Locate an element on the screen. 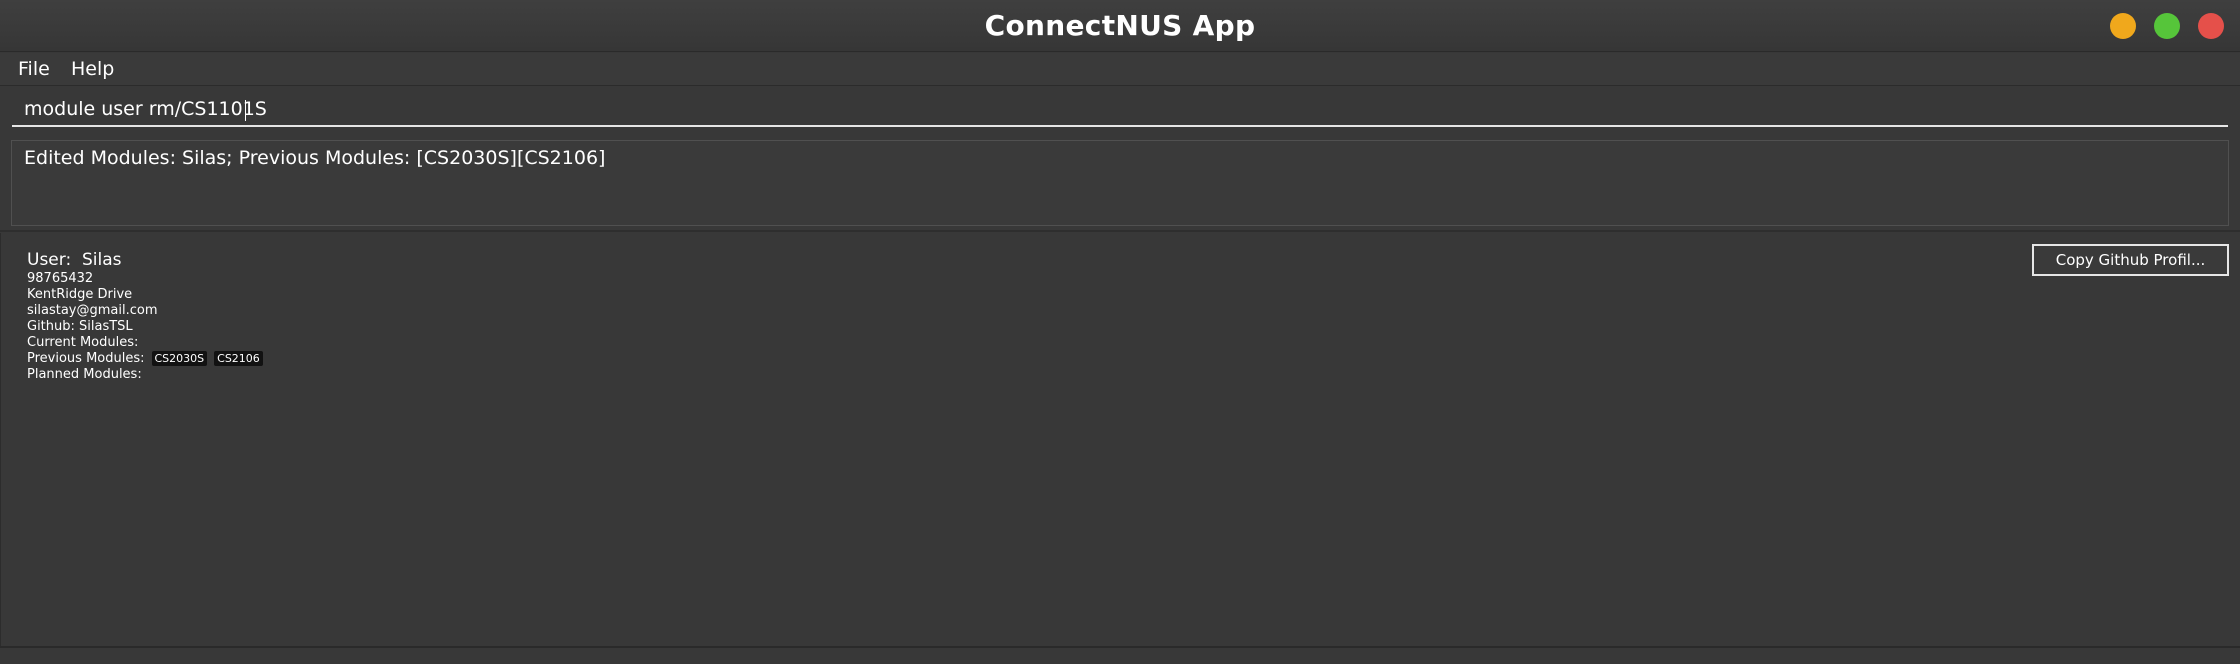 This screenshot has width=2240, height=664. minimize-button is located at coordinates (2123, 26).